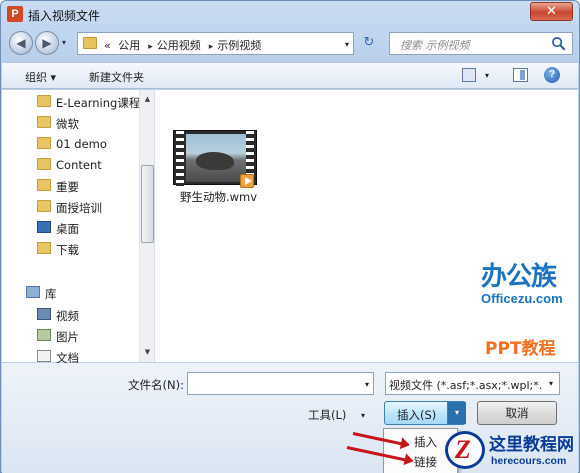 This screenshot has width=580, height=473. I want to click on filename-dropdown-icon: ▾, so click(367, 384).